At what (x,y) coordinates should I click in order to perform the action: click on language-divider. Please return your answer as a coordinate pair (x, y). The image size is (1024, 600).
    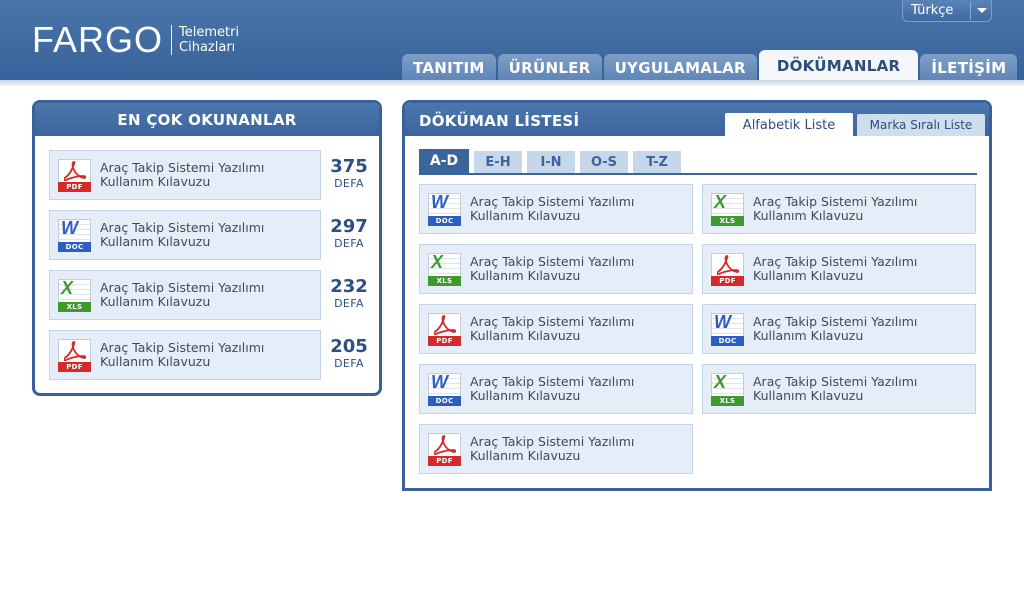
    Looking at the image, I should click on (970, 10).